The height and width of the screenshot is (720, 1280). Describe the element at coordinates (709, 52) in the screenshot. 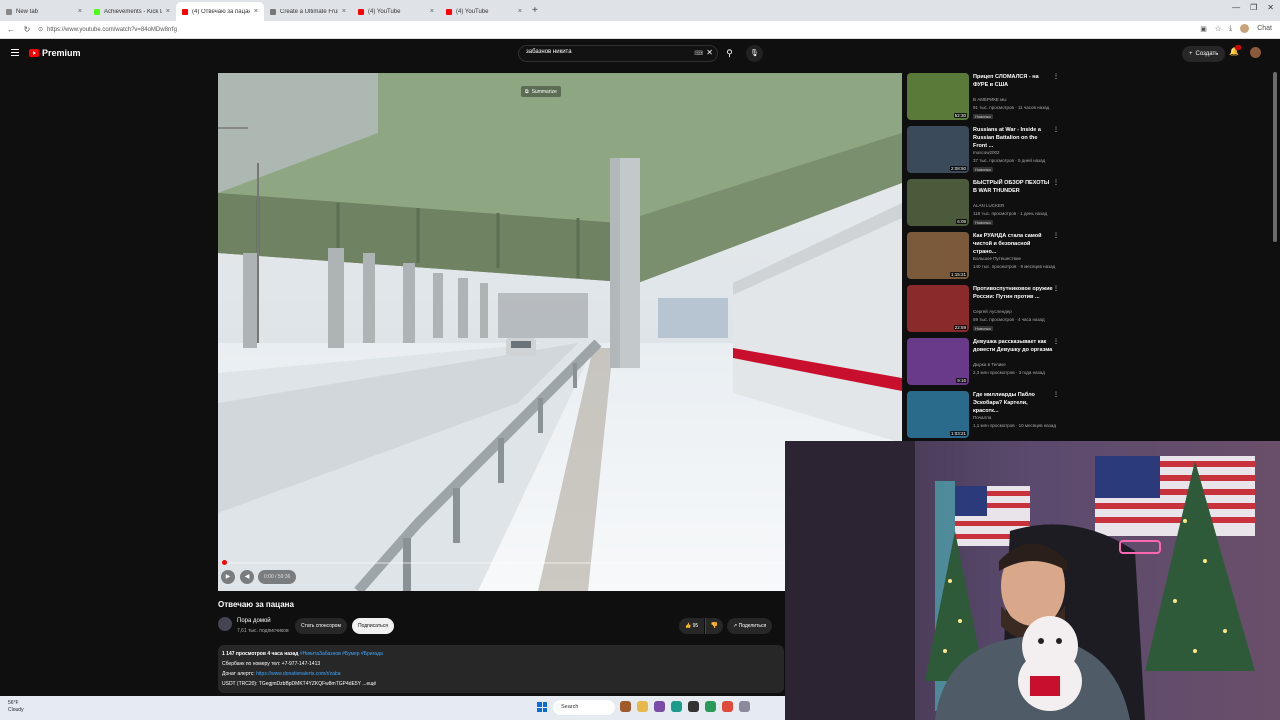

I see `clear-search-icon: ✕` at that location.